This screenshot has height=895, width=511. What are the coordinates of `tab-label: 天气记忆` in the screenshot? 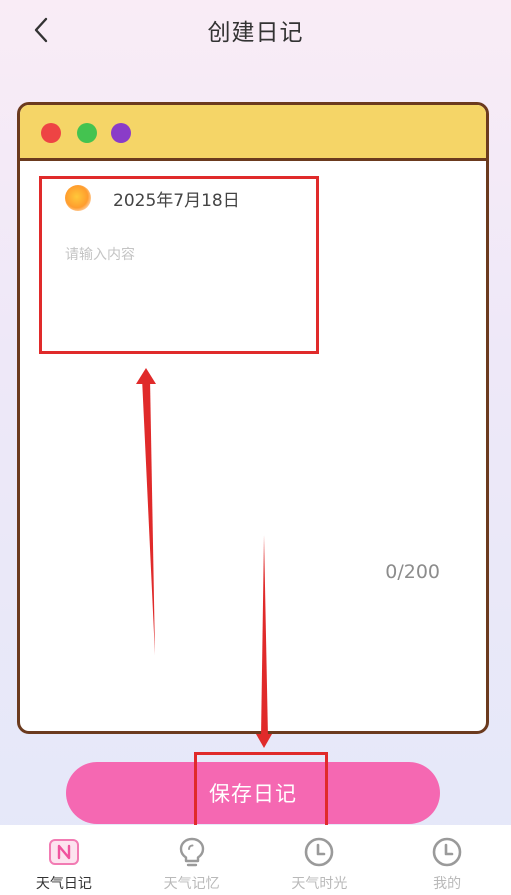 It's located at (191, 884).